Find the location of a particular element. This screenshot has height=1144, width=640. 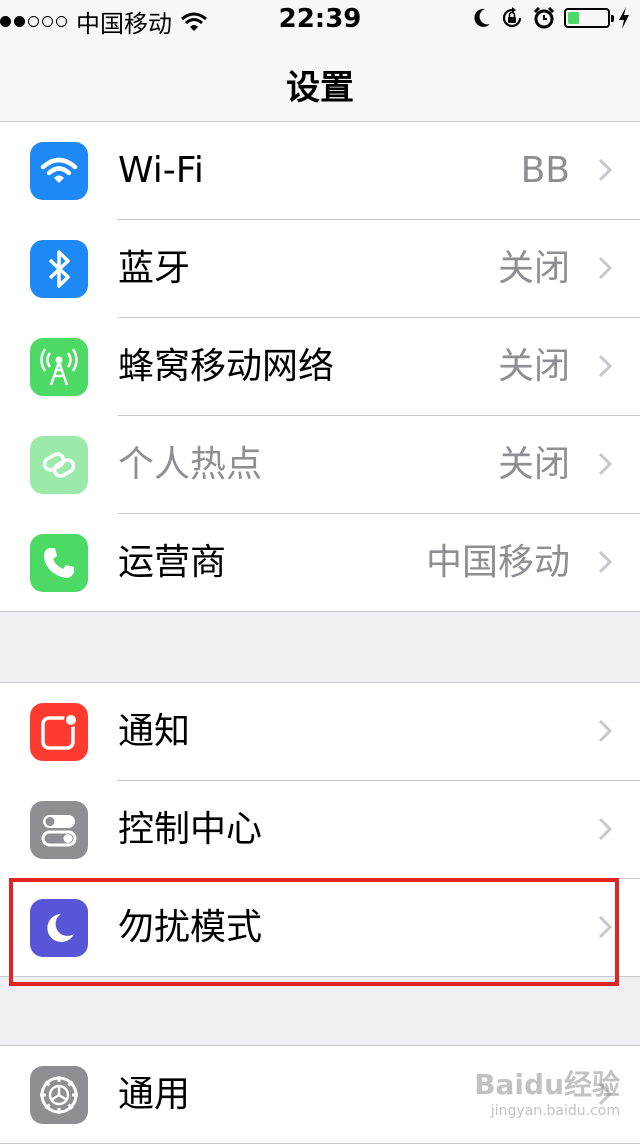

highlight-box is located at coordinates (314, 932).